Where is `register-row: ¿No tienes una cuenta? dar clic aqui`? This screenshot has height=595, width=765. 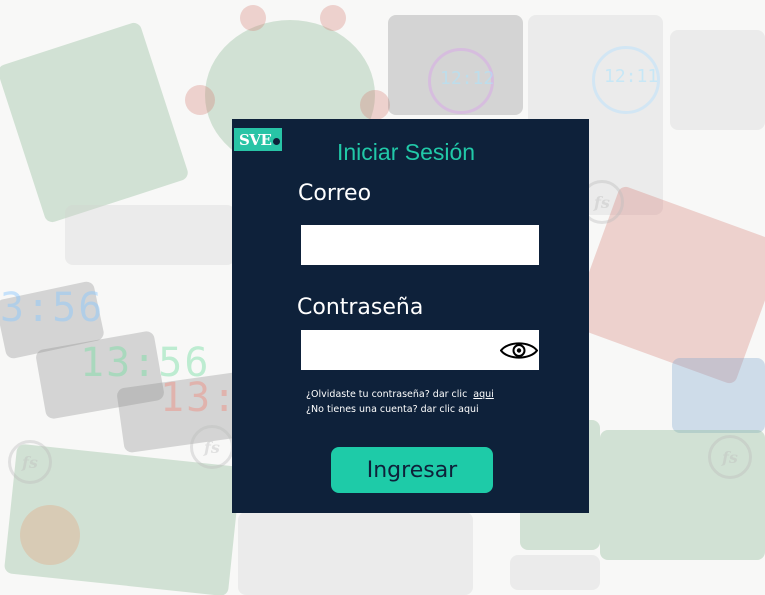
register-row: ¿No tienes una cuenta? dar clic aqui is located at coordinates (392, 409).